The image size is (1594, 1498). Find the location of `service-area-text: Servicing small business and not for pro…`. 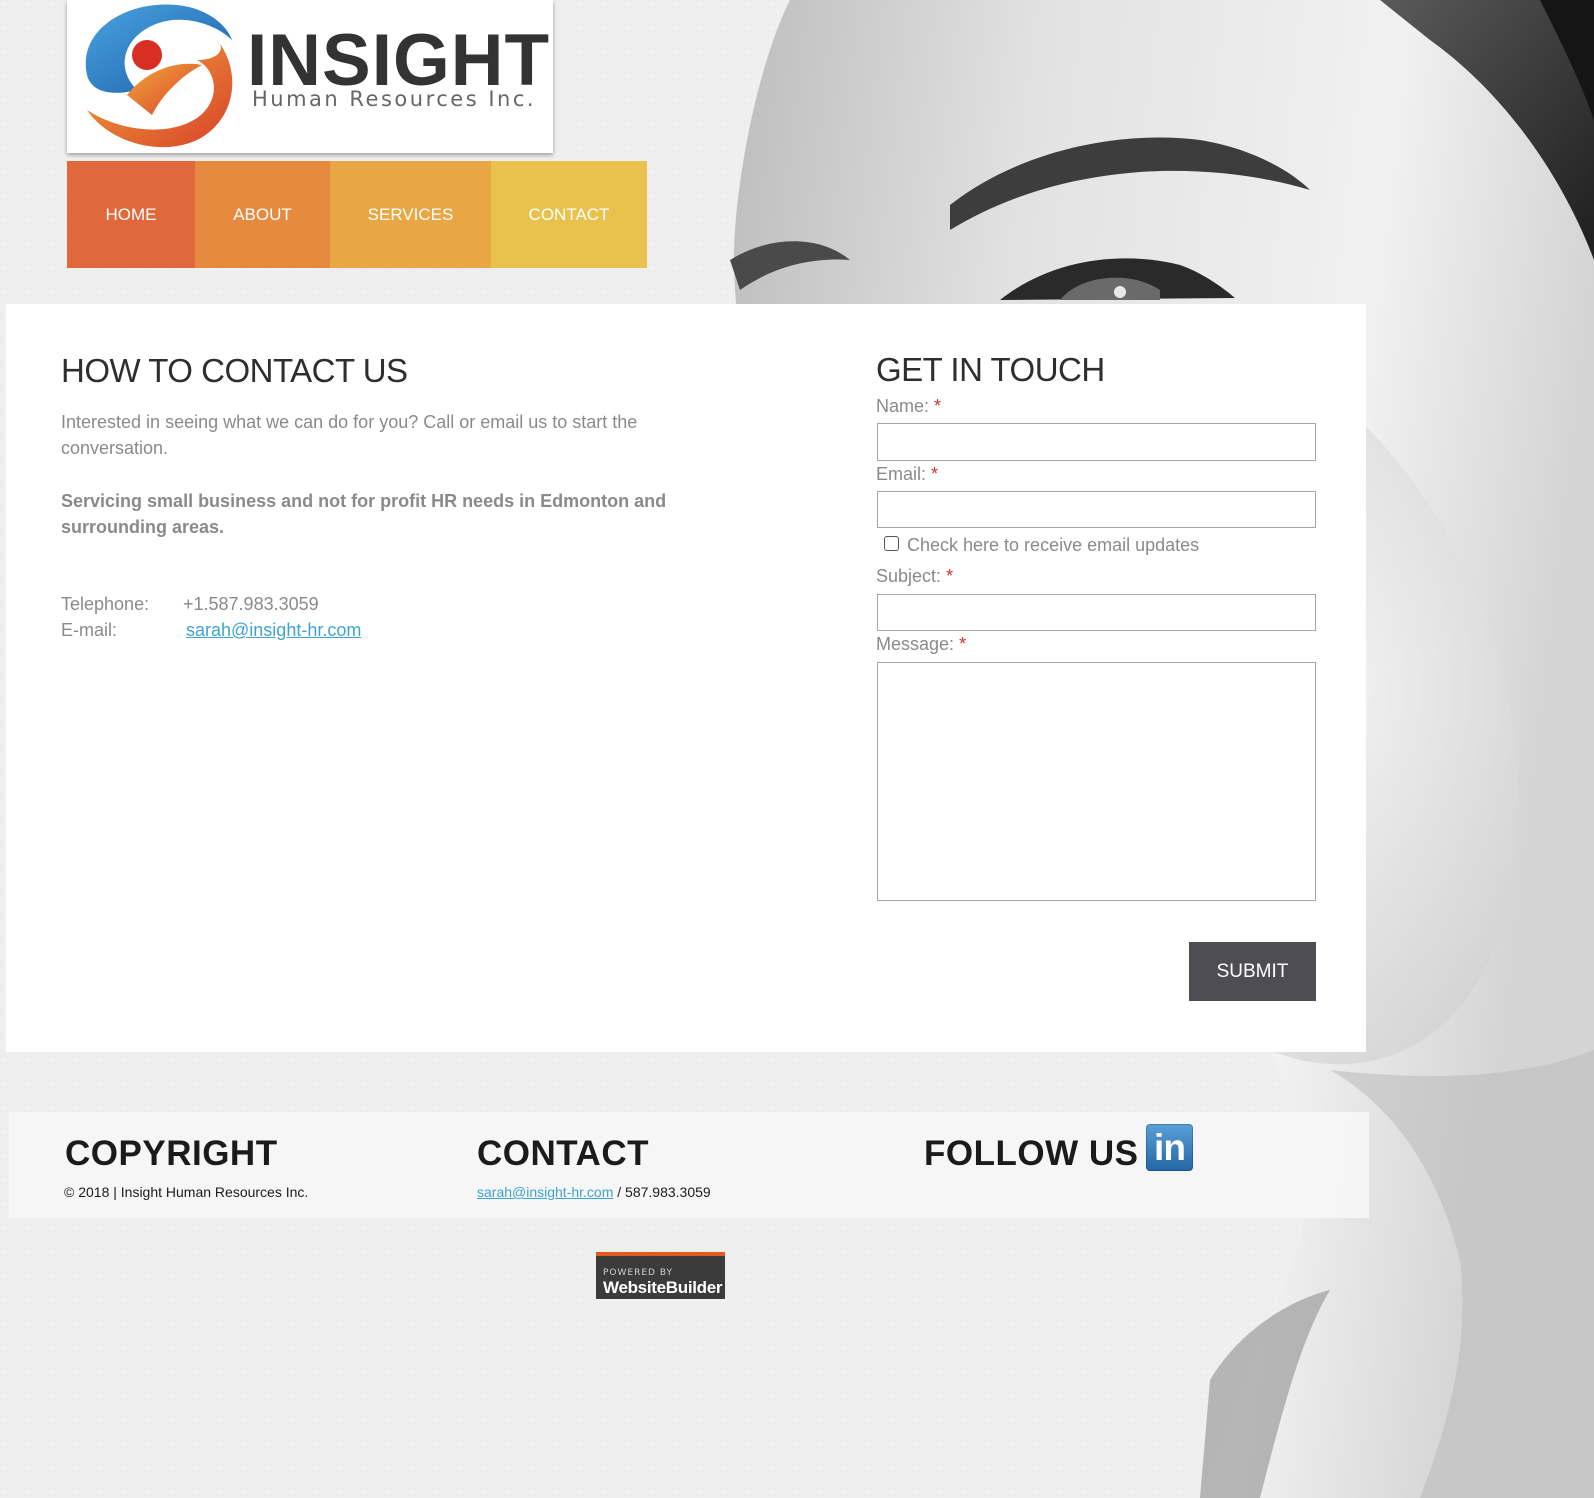

service-area-text: Servicing small business and not for pro… is located at coordinates (364, 514).